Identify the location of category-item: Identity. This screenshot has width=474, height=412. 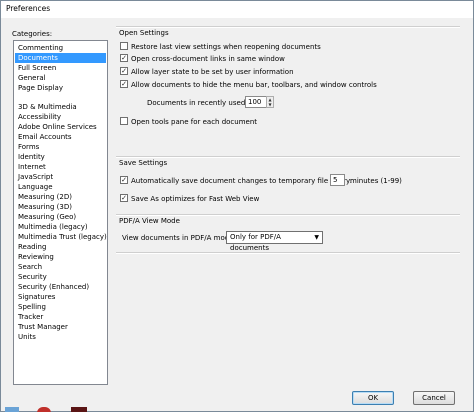
(60, 157).